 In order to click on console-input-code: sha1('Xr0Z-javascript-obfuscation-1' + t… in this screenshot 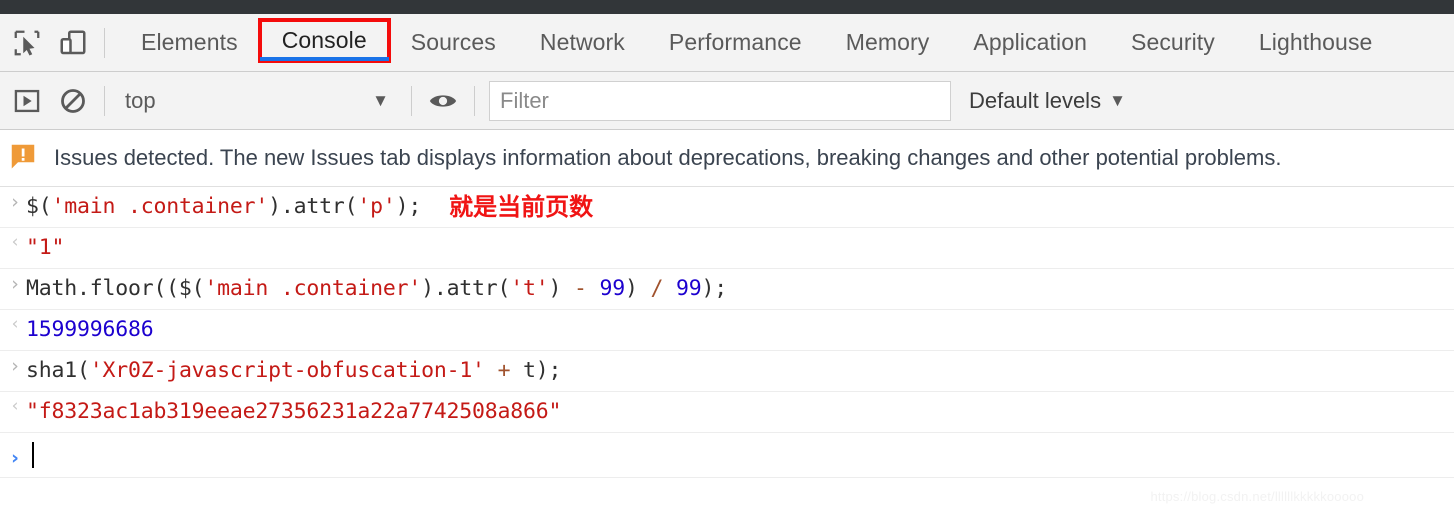, I will do `click(293, 371)`.